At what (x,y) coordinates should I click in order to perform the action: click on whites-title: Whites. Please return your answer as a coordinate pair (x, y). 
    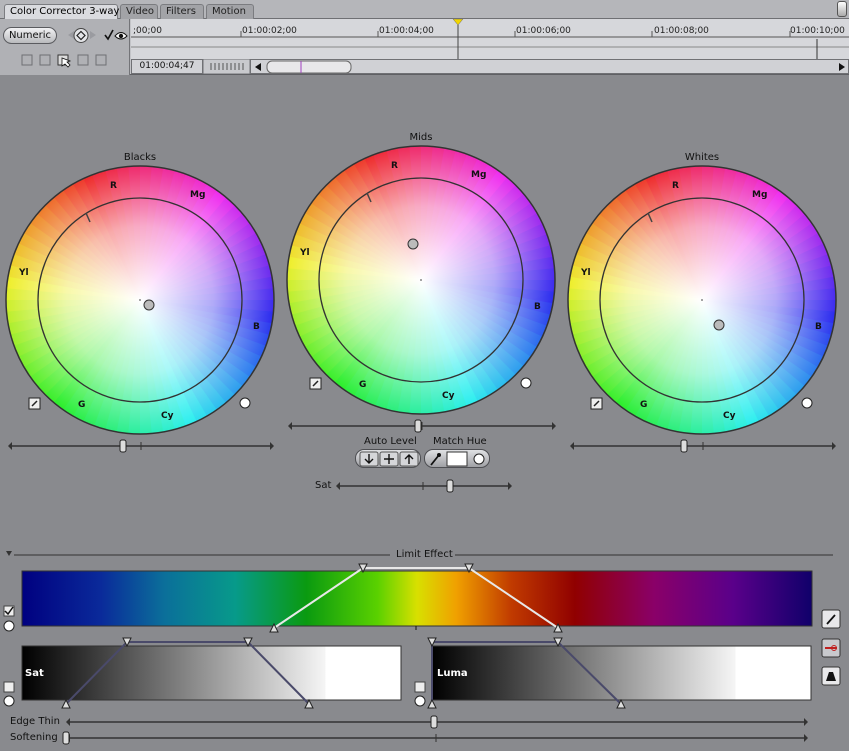
    Looking at the image, I should click on (702, 157).